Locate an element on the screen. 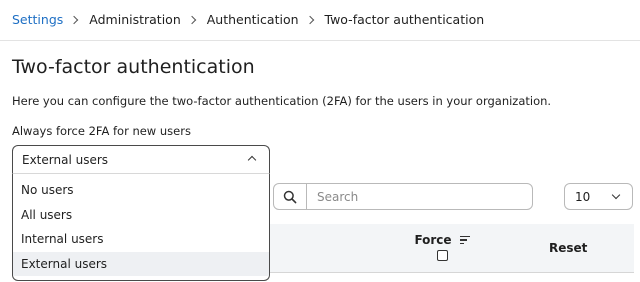 This screenshot has height=282, width=640. header-divider is located at coordinates (320, 40).